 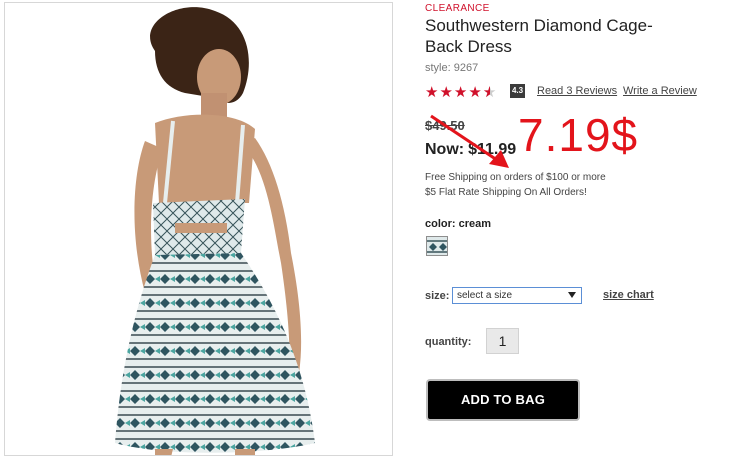 I want to click on rating-stars: ★★★★★, so click(x=461, y=92).